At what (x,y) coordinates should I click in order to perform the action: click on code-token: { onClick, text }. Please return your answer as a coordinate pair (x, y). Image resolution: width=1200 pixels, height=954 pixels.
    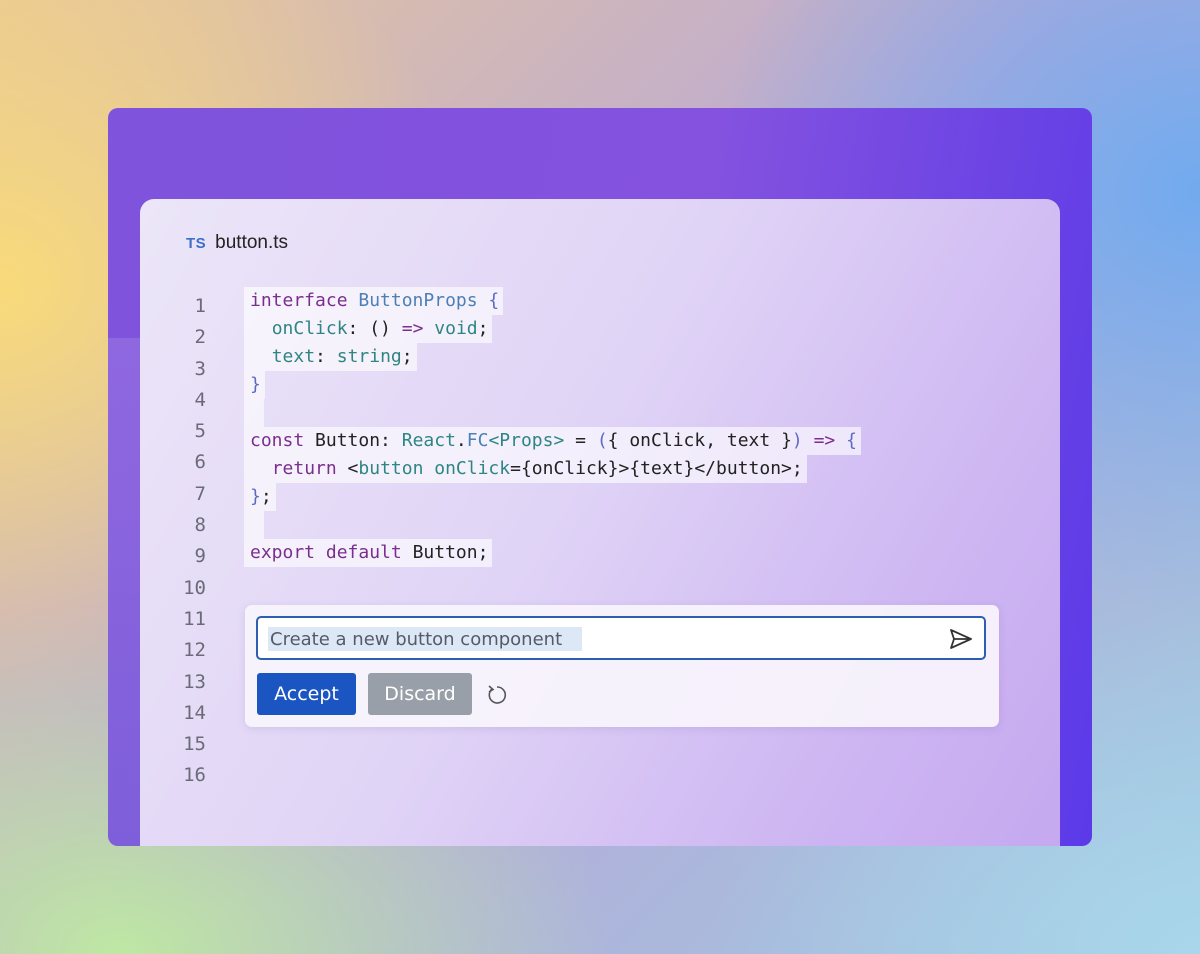
    Looking at the image, I should click on (699, 440).